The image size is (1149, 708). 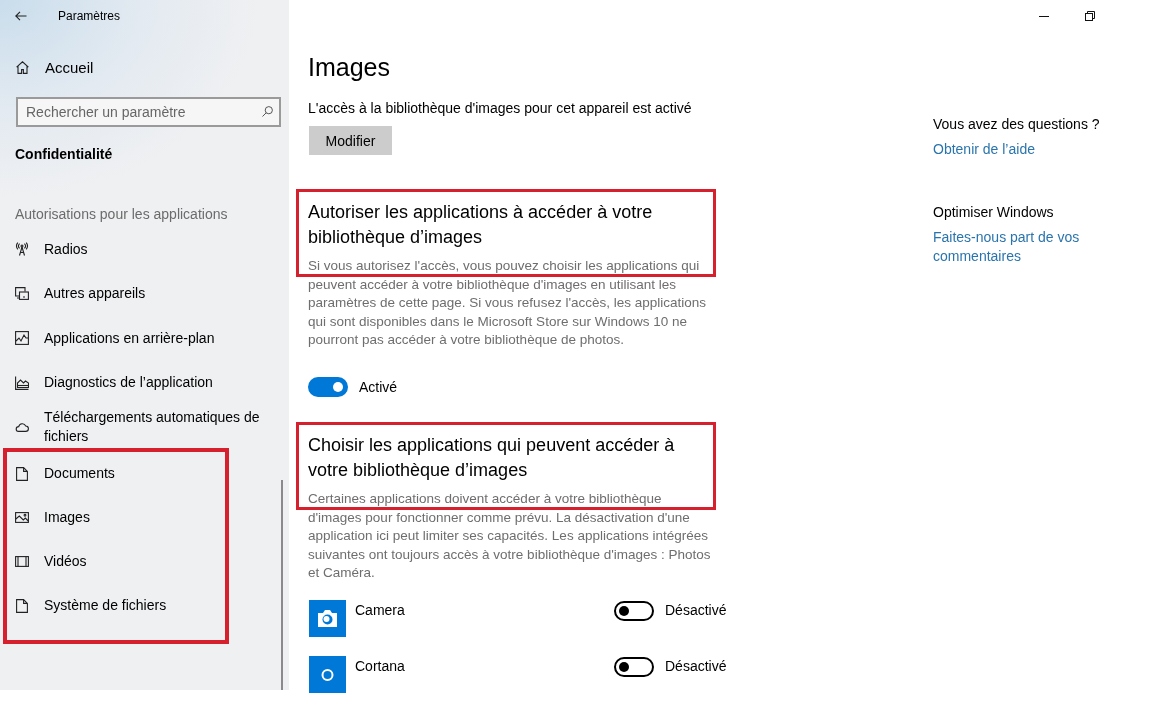 What do you see at coordinates (378, 386) in the screenshot?
I see `toggle-label: Activé` at bounding box center [378, 386].